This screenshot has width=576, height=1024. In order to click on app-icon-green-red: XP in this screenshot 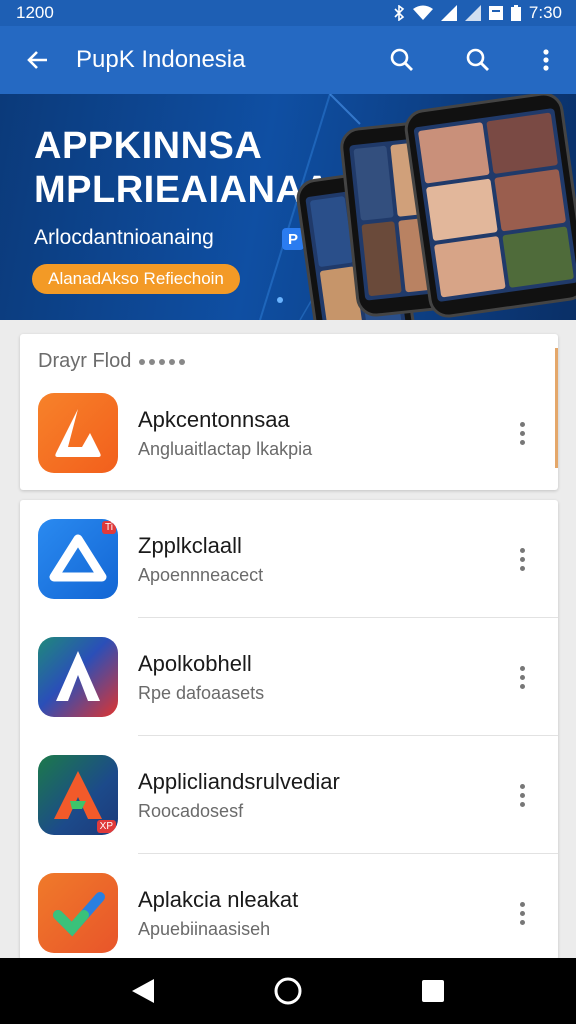, I will do `click(78, 795)`.